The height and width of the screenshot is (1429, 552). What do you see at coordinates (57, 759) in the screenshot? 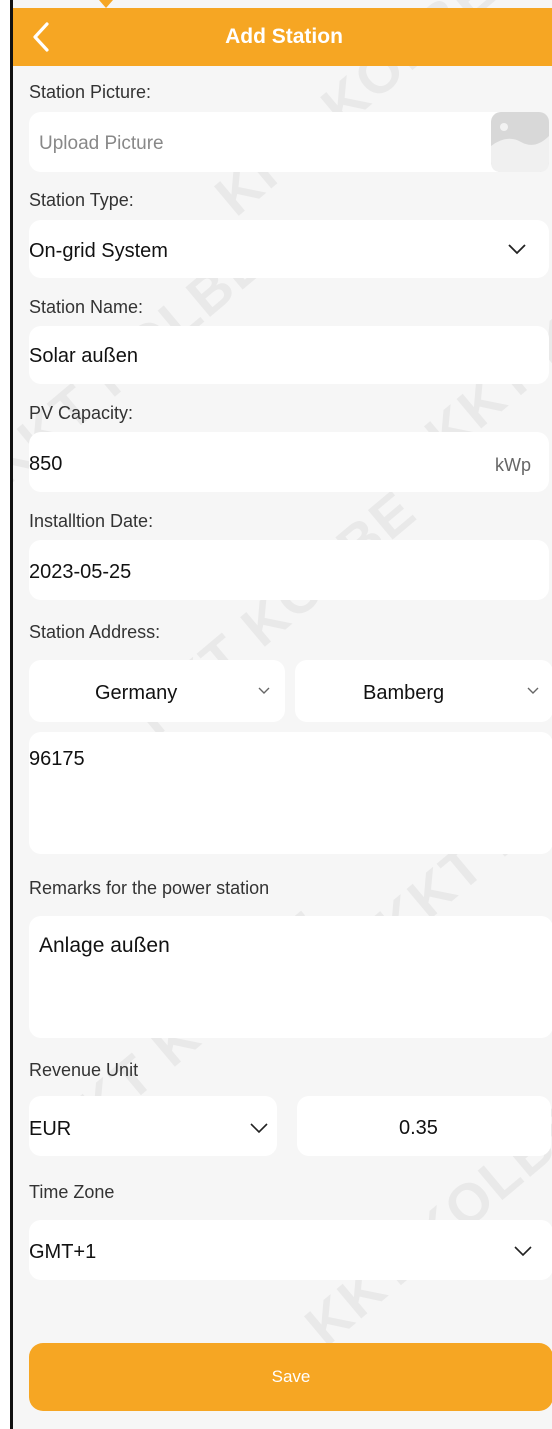
I see `address-value: 96175` at bounding box center [57, 759].